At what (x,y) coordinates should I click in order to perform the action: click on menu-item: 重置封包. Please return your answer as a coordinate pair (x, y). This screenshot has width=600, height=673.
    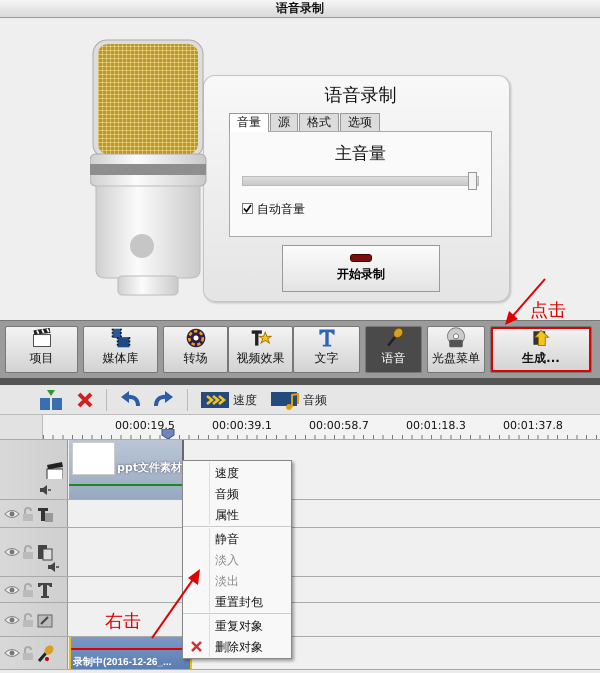
    Looking at the image, I should click on (237, 601).